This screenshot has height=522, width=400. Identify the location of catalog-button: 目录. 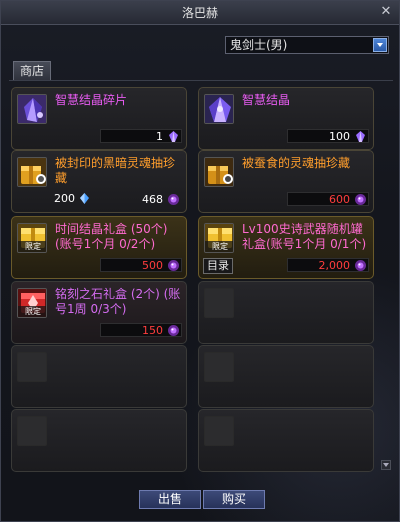
(218, 266).